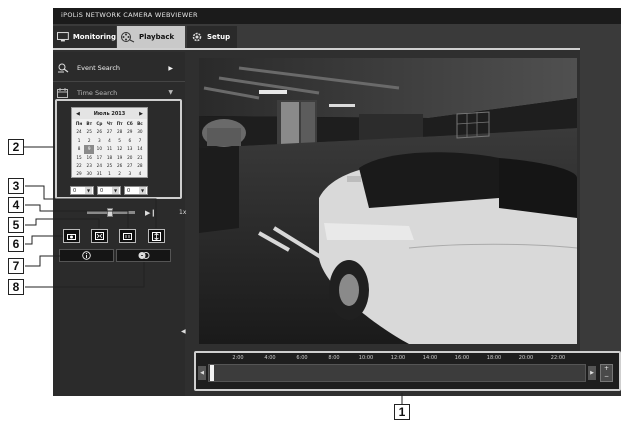 This screenshot has height=424, width=621. Describe the element at coordinates (99, 68) in the screenshot. I see `sidebar-item-label: Event Search` at that location.